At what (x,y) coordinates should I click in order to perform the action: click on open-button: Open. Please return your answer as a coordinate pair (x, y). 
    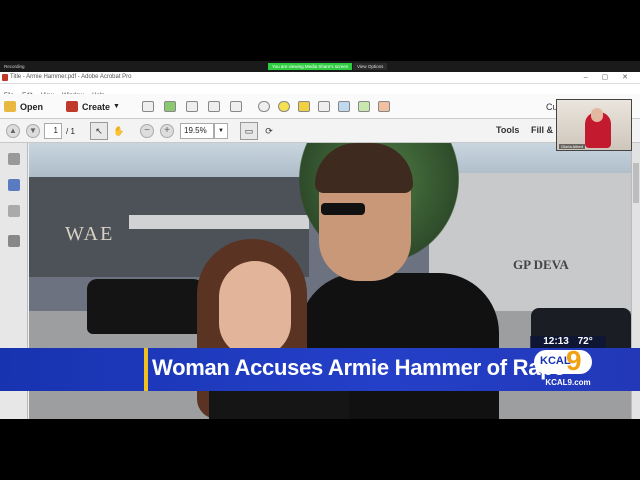
    Looking at the image, I should click on (23, 106).